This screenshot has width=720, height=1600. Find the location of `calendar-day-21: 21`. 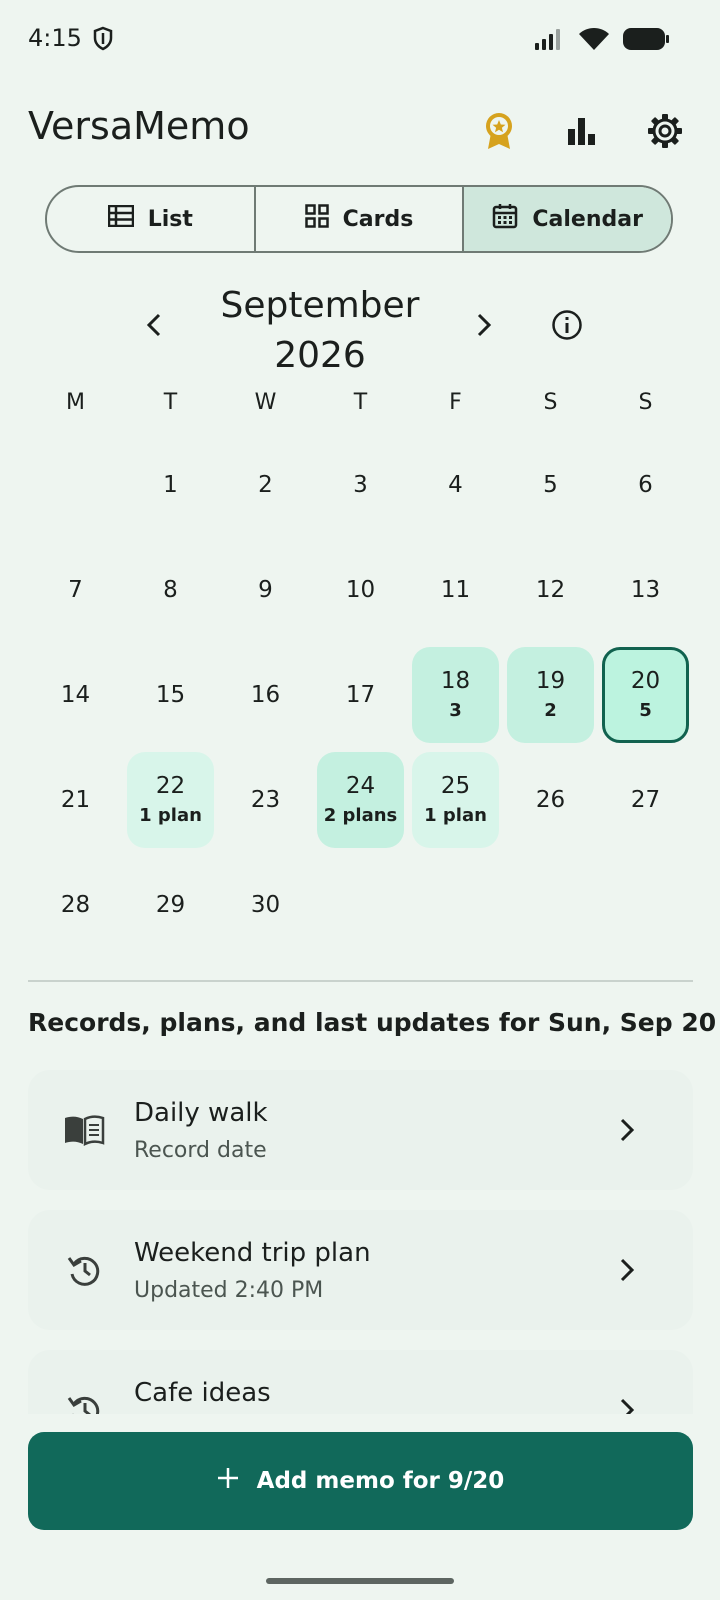

calendar-day-21: 21 is located at coordinates (75, 799).